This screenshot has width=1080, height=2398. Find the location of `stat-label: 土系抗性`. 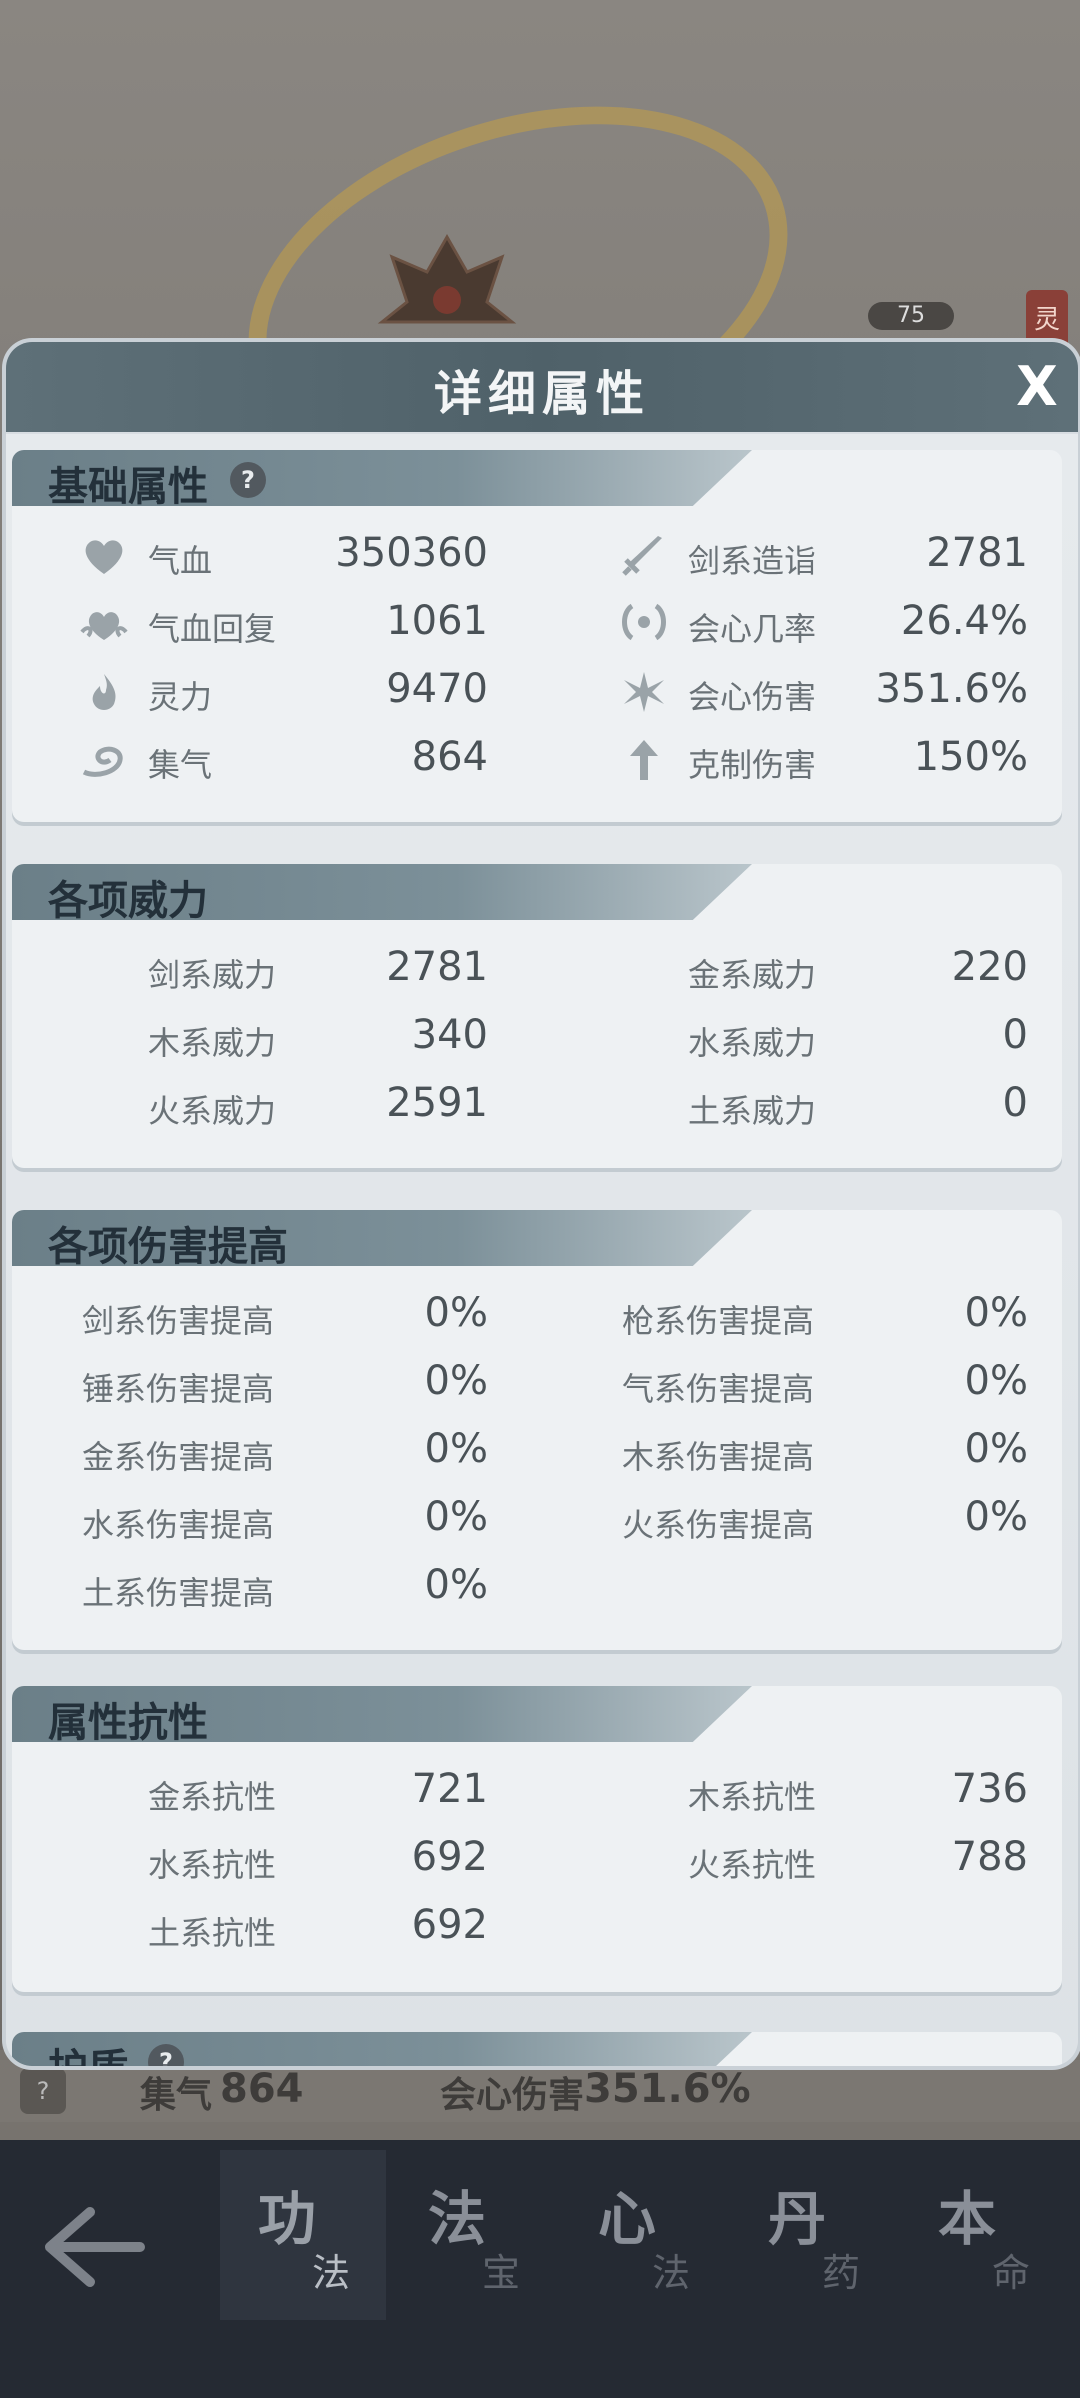

stat-label: 土系抗性 is located at coordinates (212, 1933).